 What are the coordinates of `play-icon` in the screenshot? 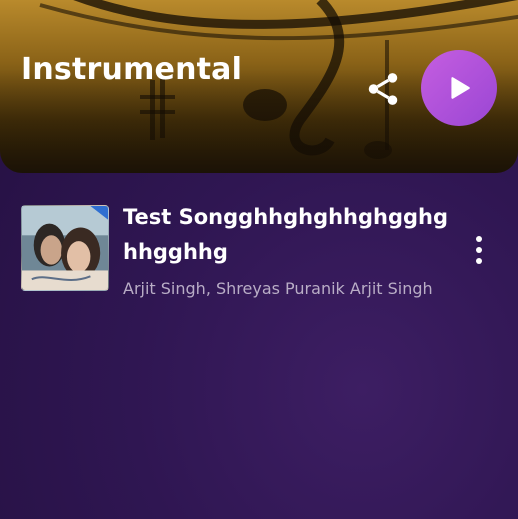 It's located at (460, 88).